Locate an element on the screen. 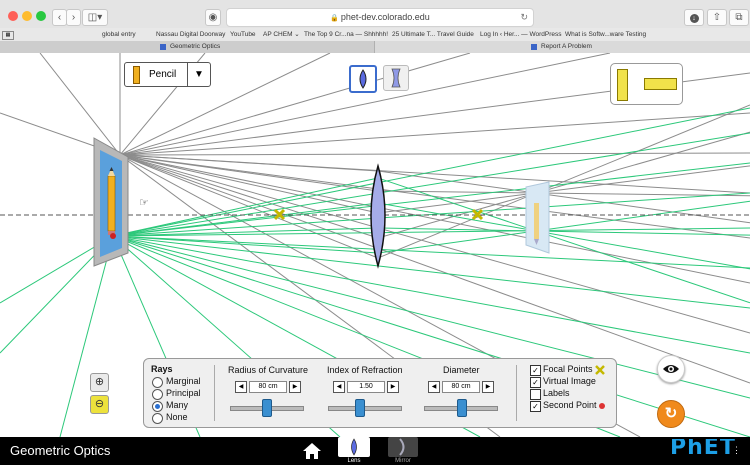 The width and height of the screenshot is (750, 466). tab-overview-button: ⧉ is located at coordinates (739, 17).